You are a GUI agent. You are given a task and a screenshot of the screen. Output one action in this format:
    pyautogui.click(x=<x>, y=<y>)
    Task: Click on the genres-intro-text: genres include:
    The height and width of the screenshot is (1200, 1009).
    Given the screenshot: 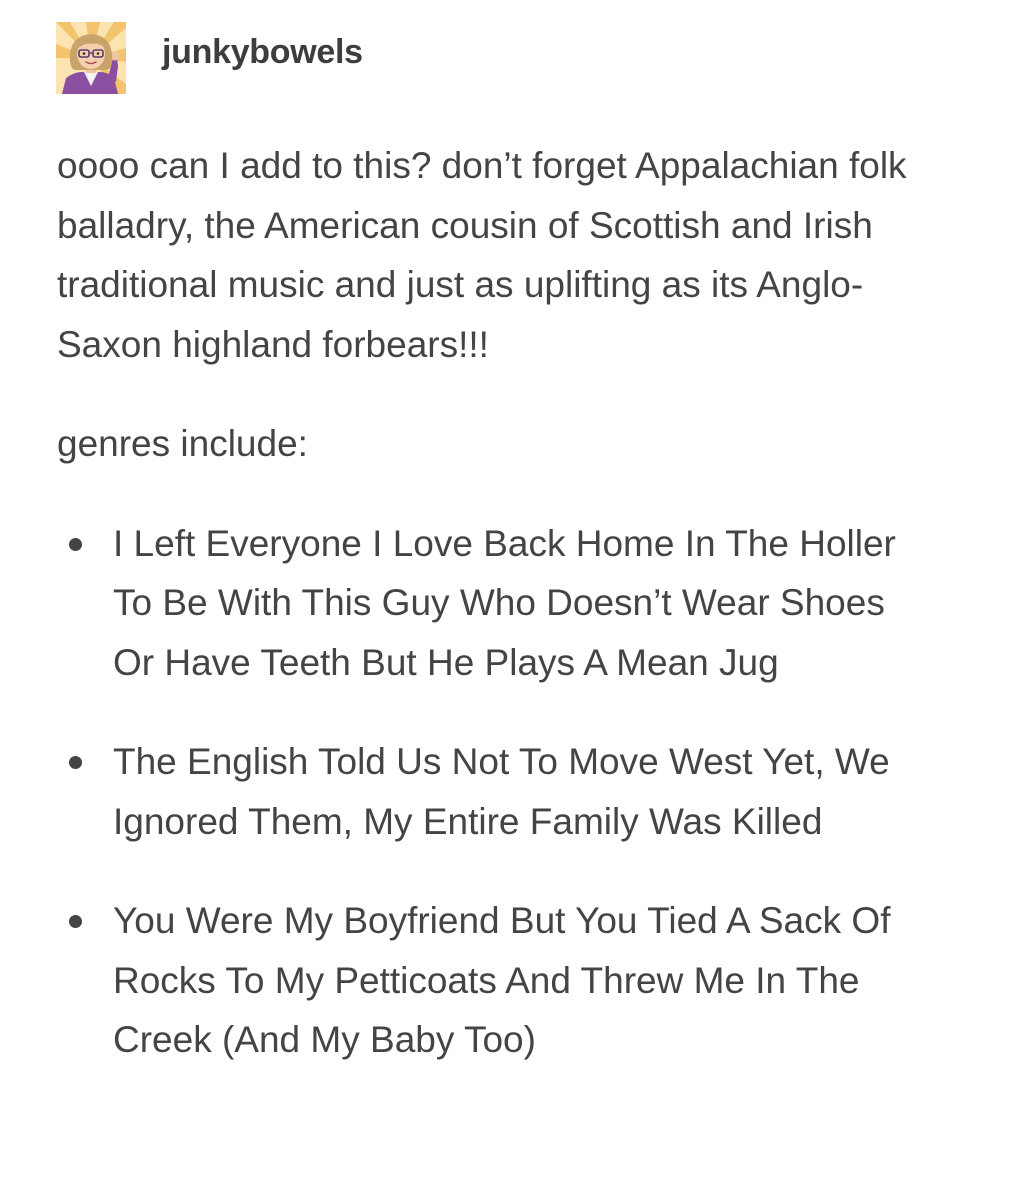 What is the action you would take?
    pyautogui.click(x=182, y=443)
    